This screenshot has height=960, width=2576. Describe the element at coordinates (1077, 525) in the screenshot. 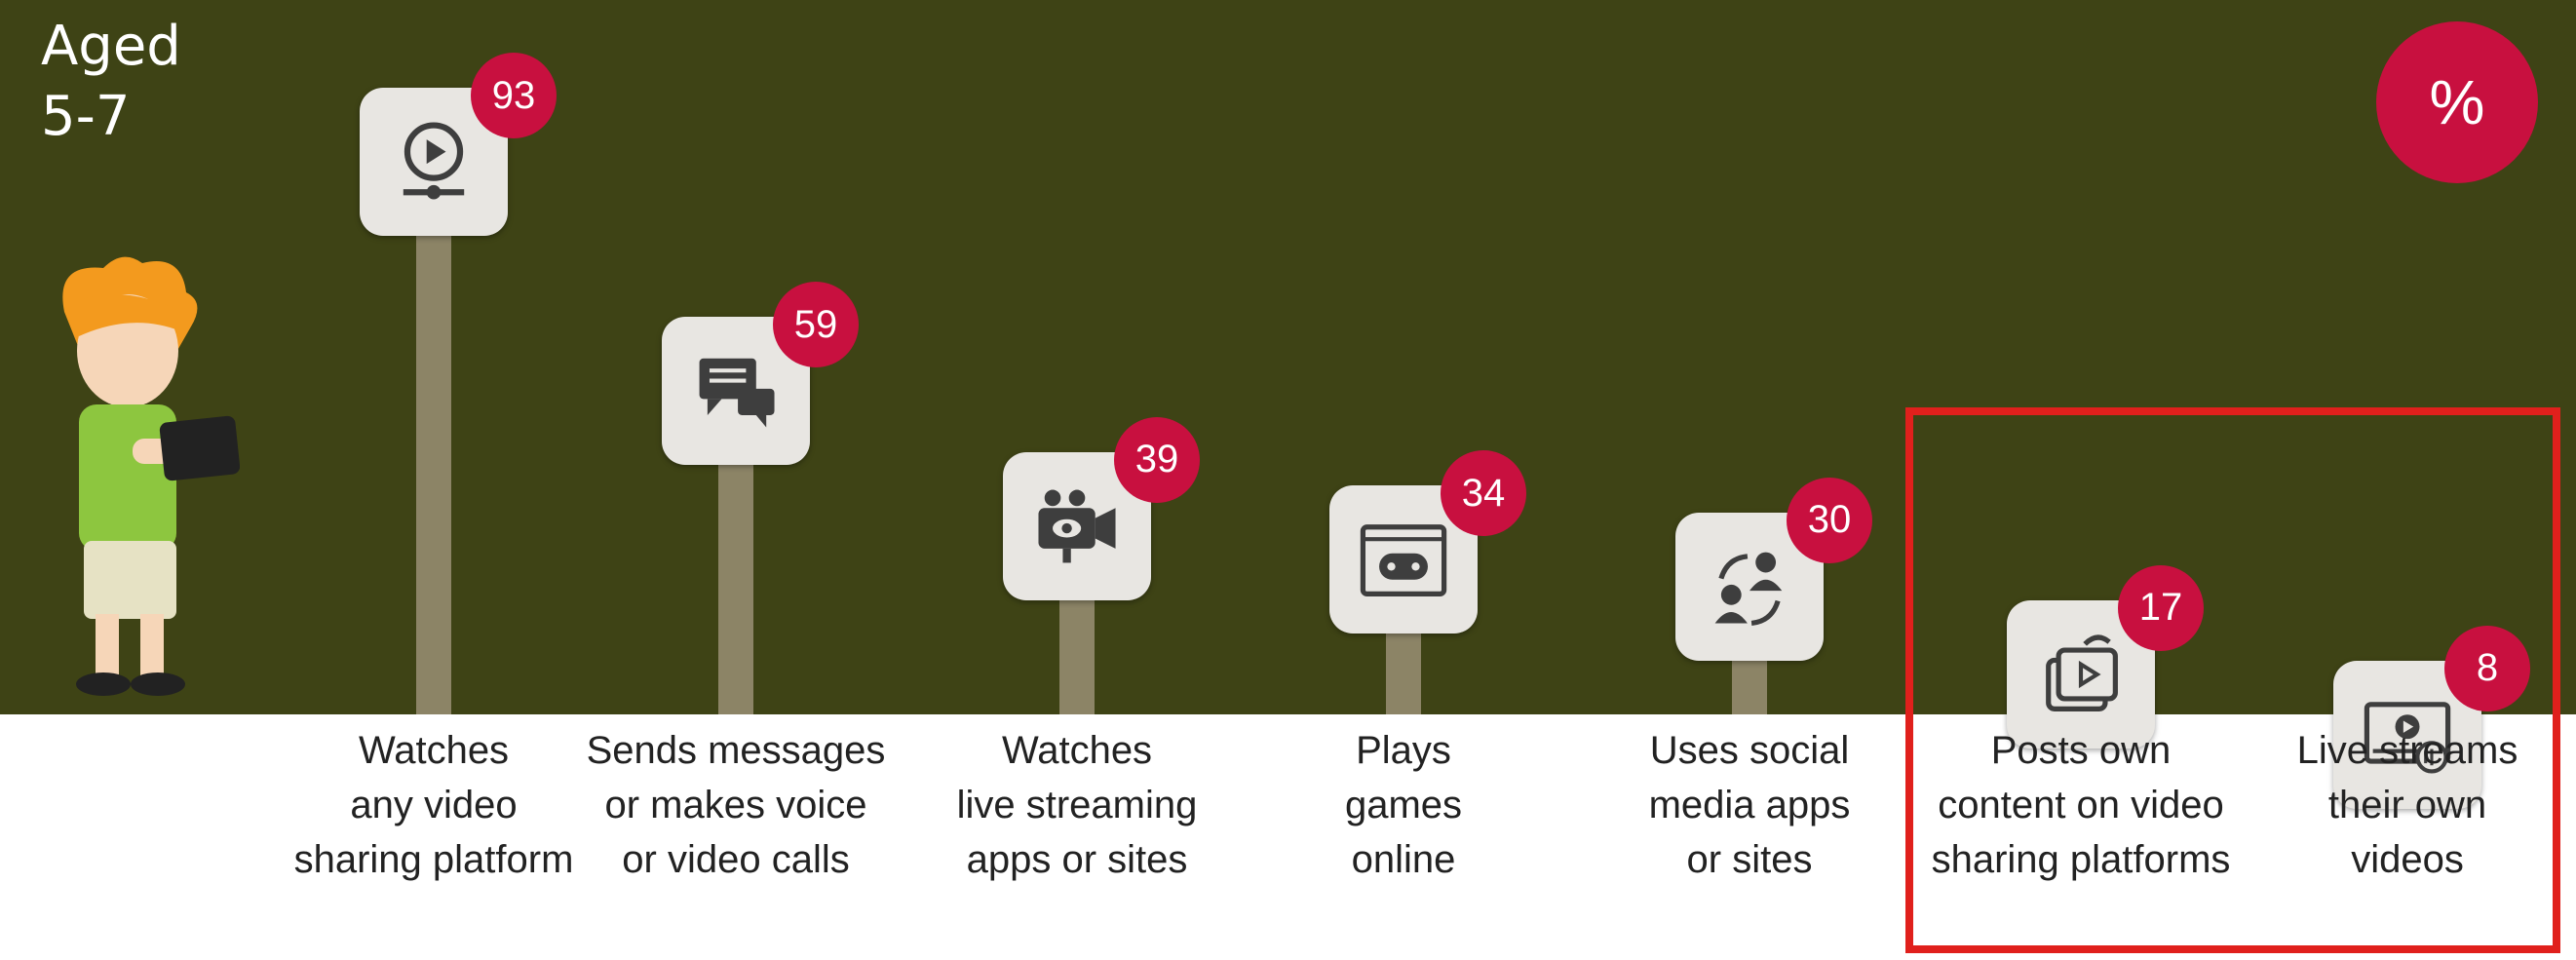

I see `video-camera-icon` at that location.